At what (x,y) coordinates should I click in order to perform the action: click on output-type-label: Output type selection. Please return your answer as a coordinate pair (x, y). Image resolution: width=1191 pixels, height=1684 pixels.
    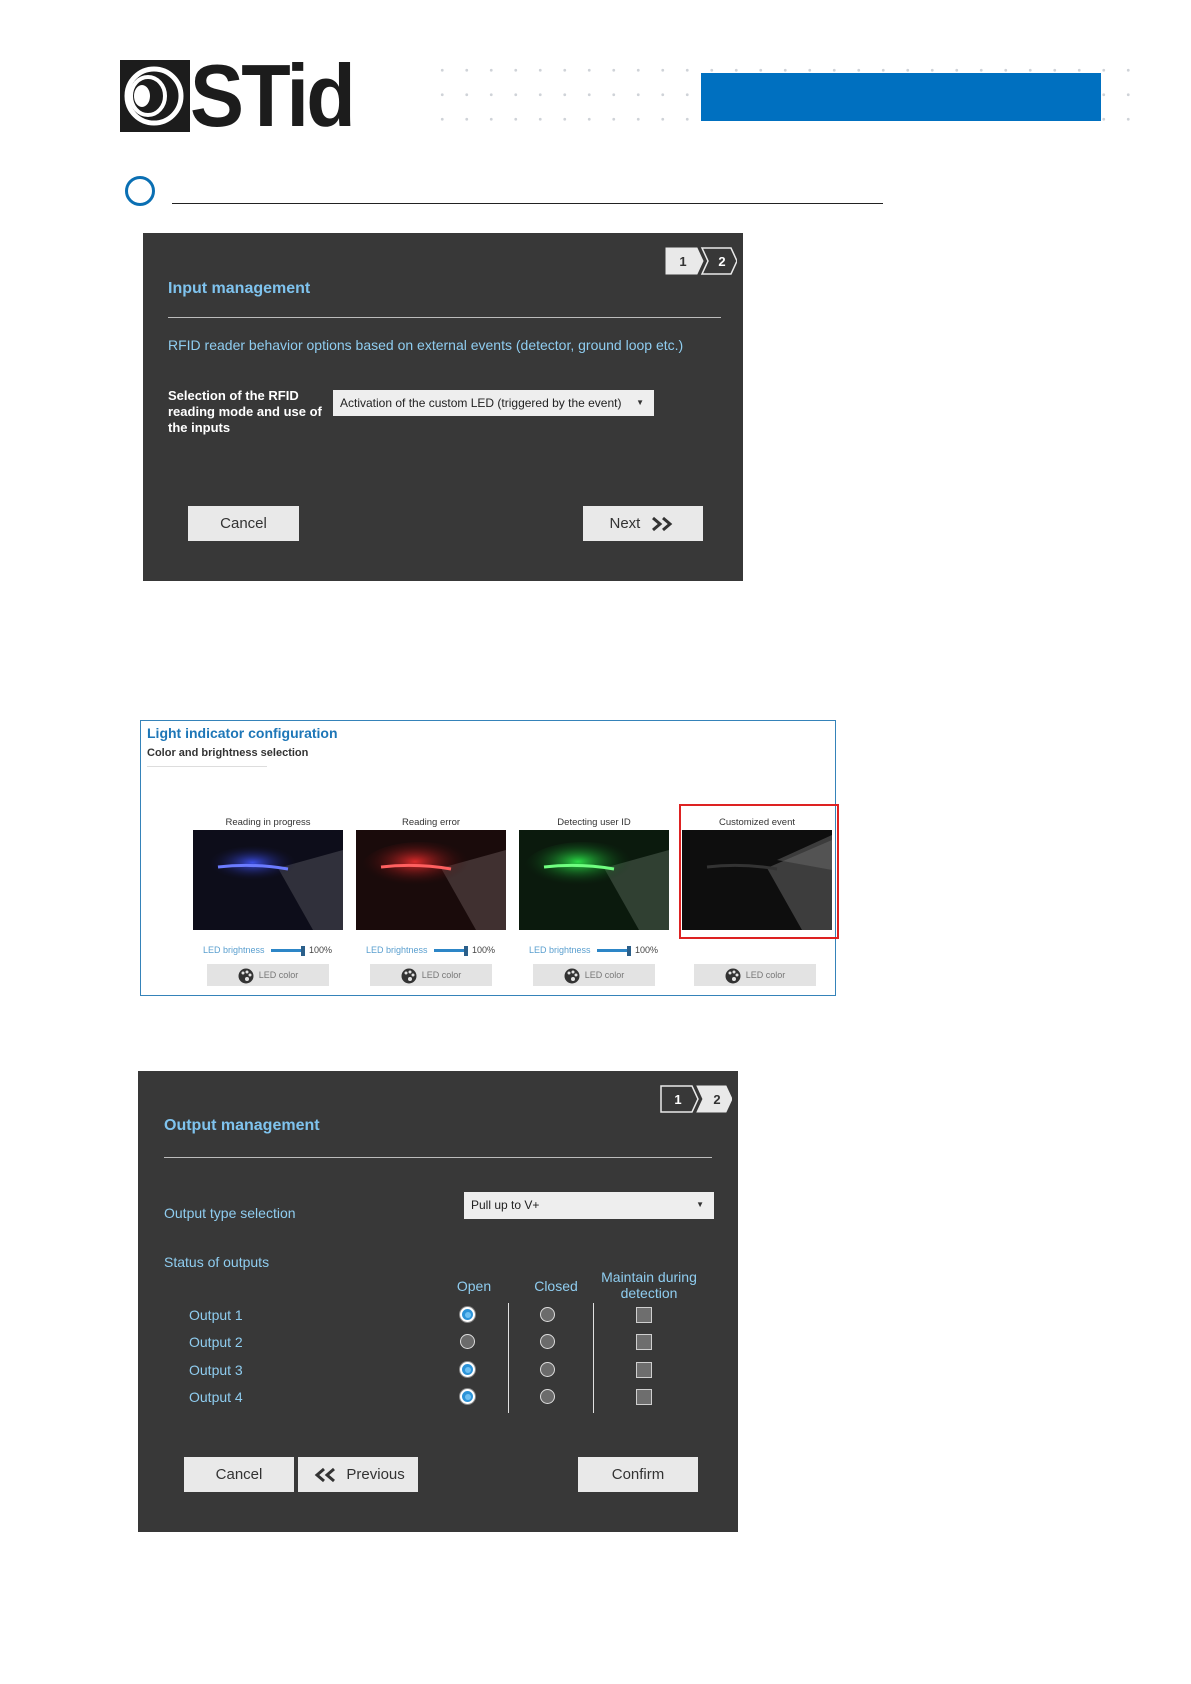
    Looking at the image, I should click on (230, 1213).